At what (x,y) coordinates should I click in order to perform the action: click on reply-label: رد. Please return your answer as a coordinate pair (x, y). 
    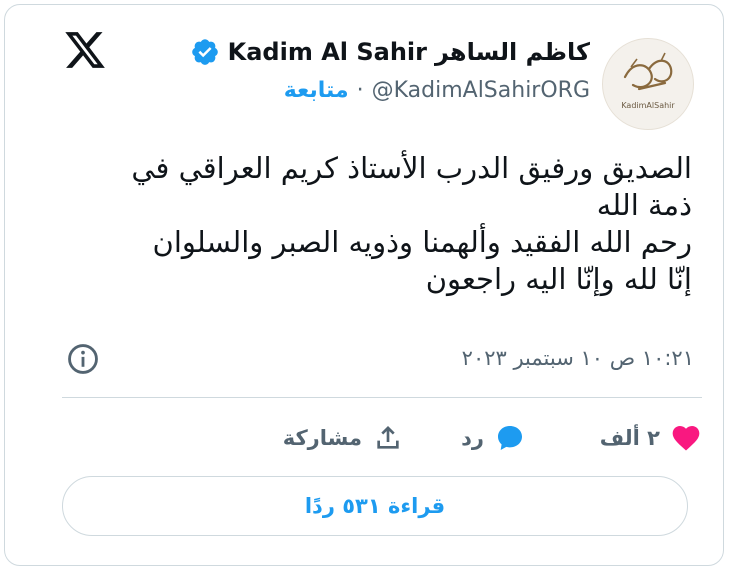
    Looking at the image, I should click on (472, 438).